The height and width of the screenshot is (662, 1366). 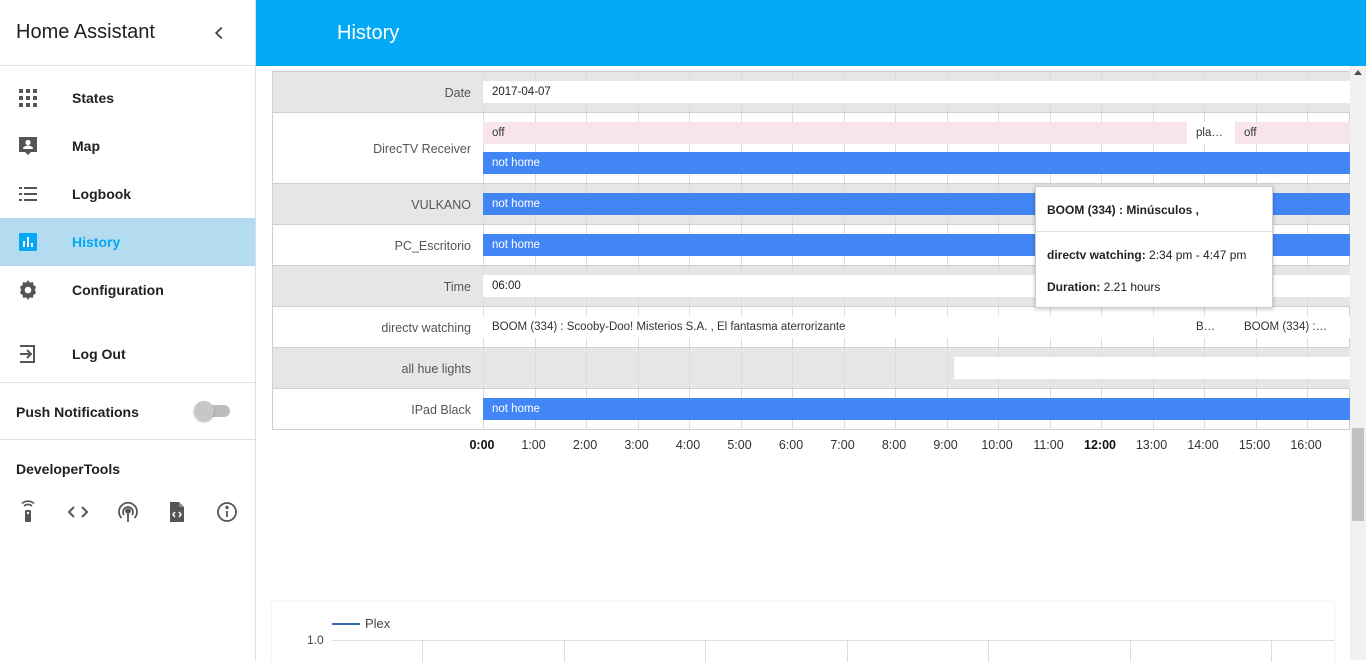 What do you see at coordinates (432, 246) in the screenshot?
I see `row-label: PC_Escritorio` at bounding box center [432, 246].